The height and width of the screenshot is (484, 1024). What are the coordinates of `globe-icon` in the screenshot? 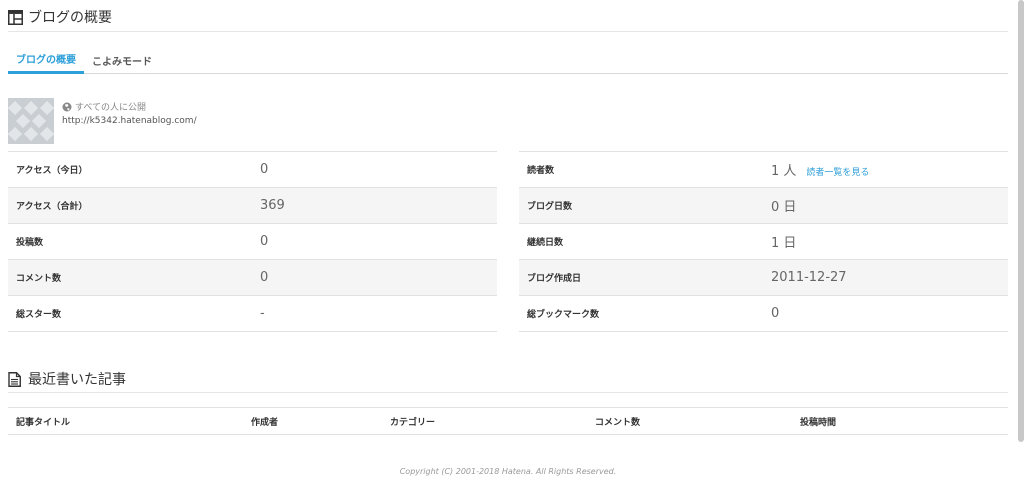 It's located at (67, 107).